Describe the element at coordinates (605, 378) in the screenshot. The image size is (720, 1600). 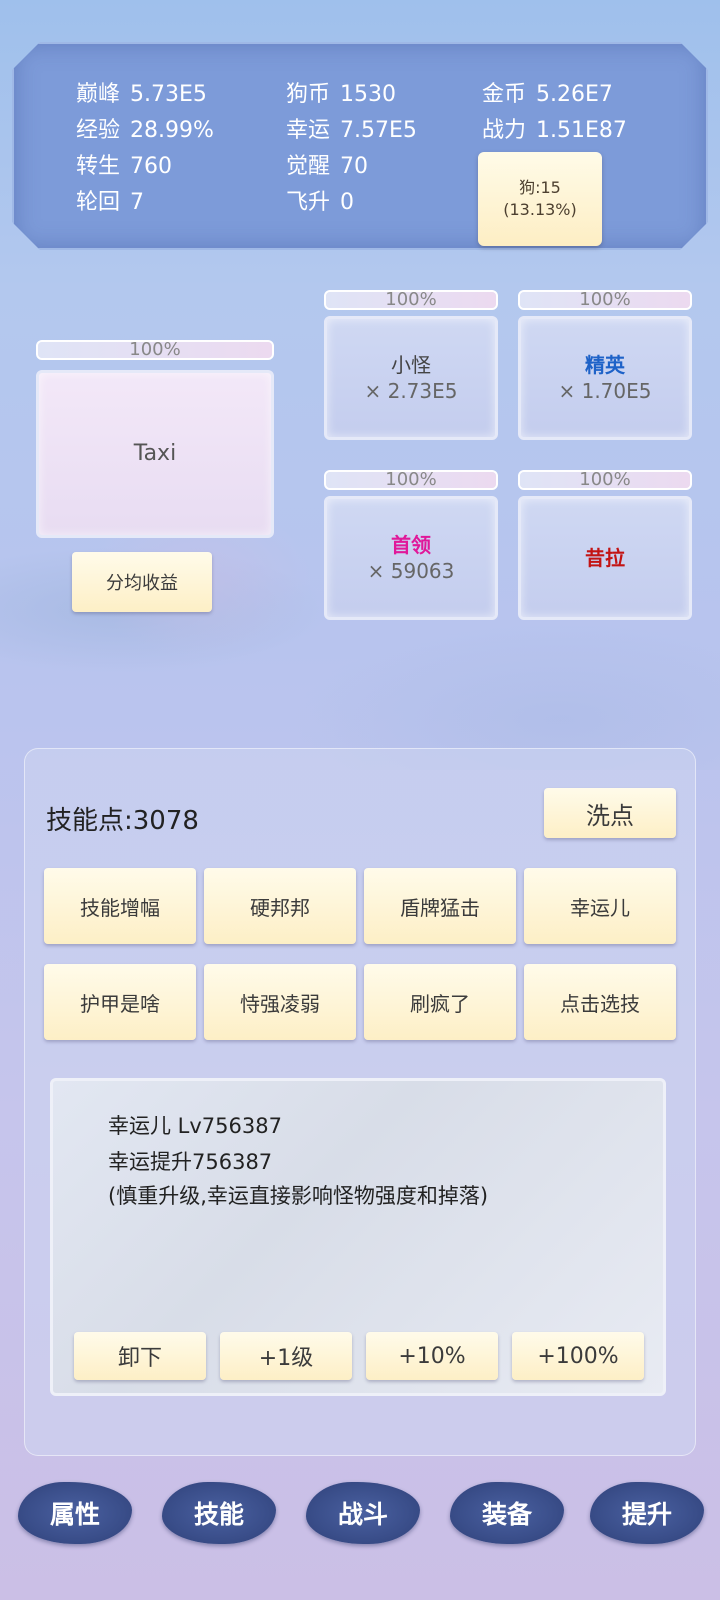
I see `monster-card-elite: 精英 × 1.70E5` at that location.